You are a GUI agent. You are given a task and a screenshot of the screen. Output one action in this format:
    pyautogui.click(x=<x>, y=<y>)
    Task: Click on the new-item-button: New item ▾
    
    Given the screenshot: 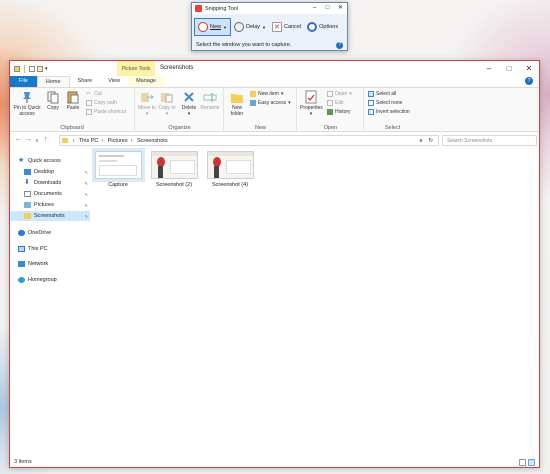 What is the action you would take?
    pyautogui.click(x=266, y=94)
    